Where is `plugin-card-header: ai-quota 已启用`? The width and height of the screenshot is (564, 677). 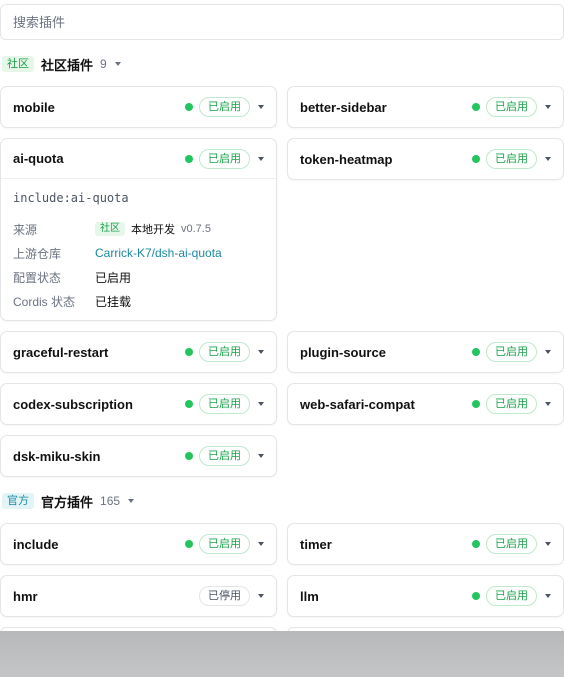 plugin-card-header: ai-quota 已启用 is located at coordinates (138, 159).